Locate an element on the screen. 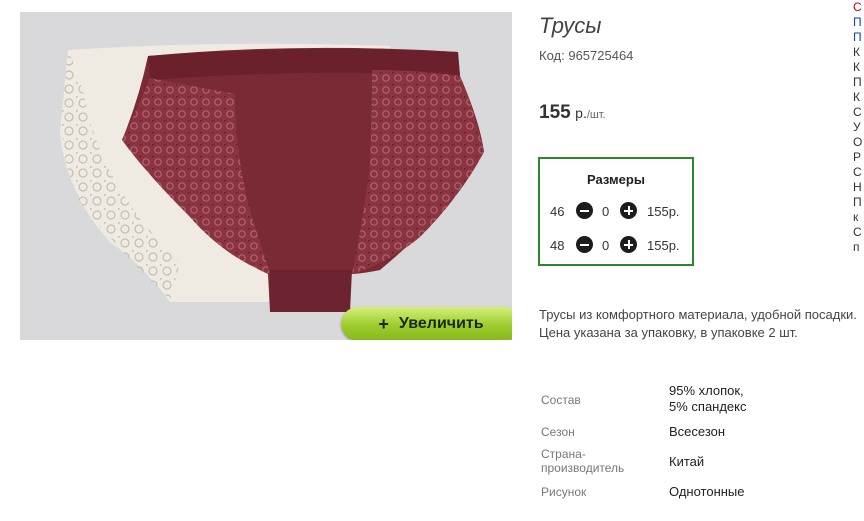  product-code: Код: 965725464 is located at coordinates (586, 55).